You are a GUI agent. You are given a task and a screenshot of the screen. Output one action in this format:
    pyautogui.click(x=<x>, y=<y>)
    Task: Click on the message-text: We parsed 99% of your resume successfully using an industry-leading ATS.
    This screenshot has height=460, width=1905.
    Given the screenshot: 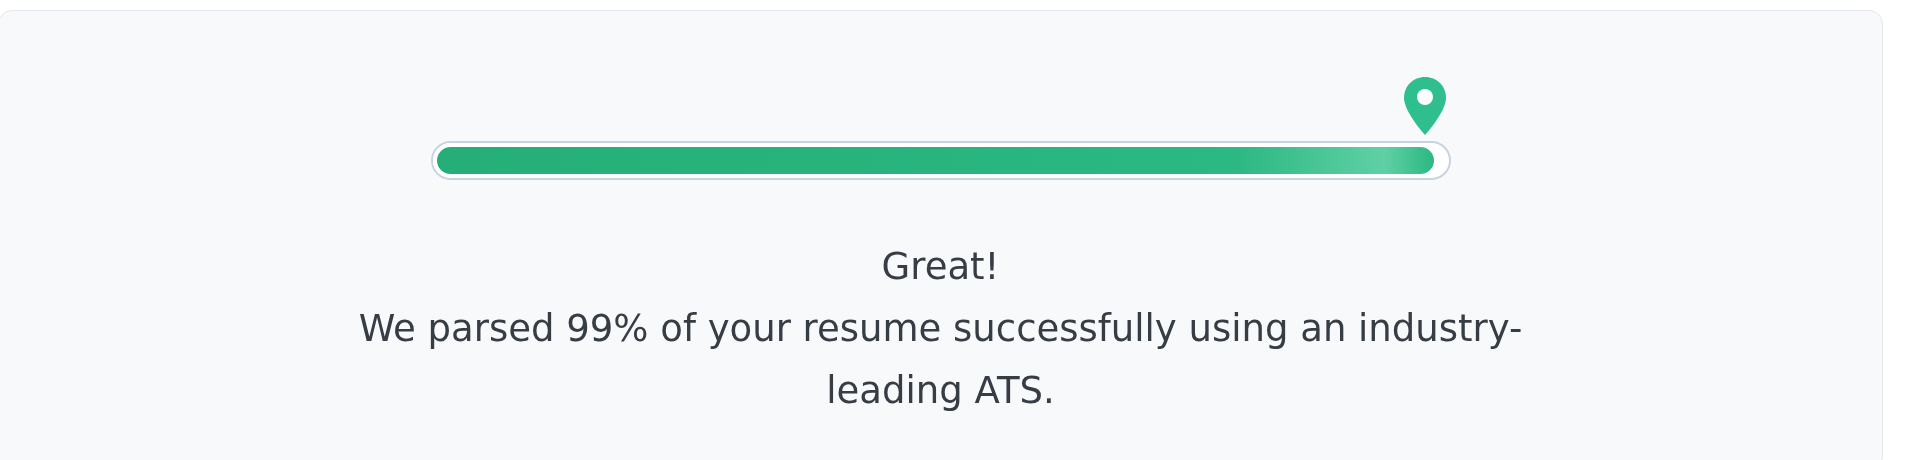 What is the action you would take?
    pyautogui.click(x=940, y=360)
    